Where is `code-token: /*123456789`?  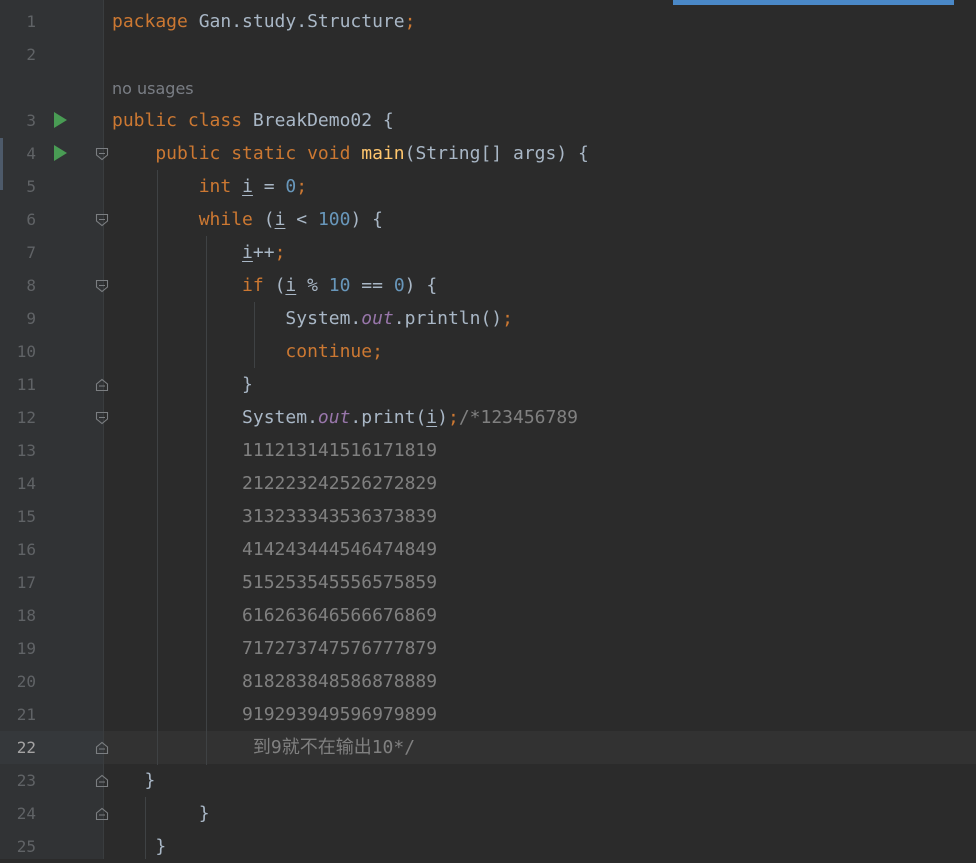 code-token: /*123456789 is located at coordinates (518, 417).